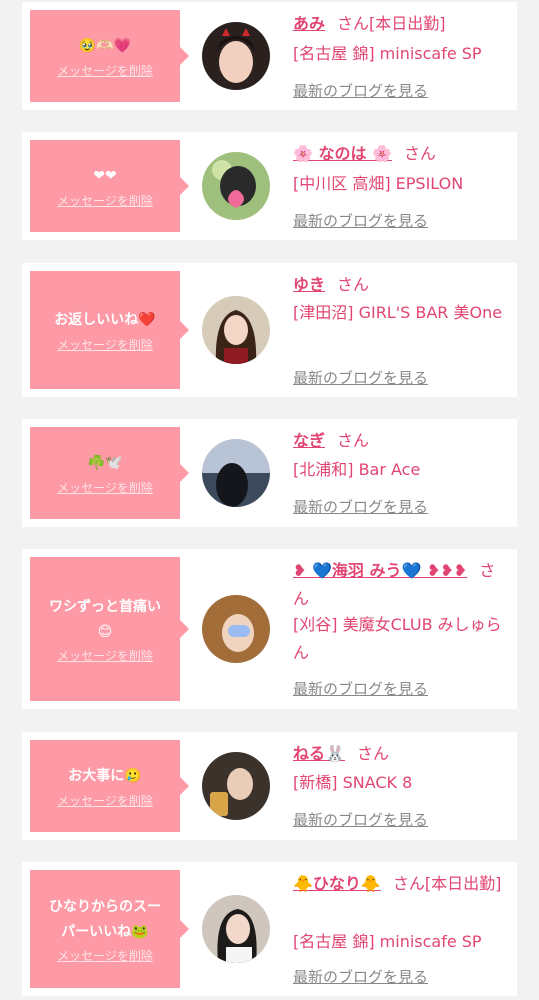 The height and width of the screenshot is (1000, 539). I want to click on name-line: 🐥ひなり🐥 さん[本日出勤], so click(402, 884).